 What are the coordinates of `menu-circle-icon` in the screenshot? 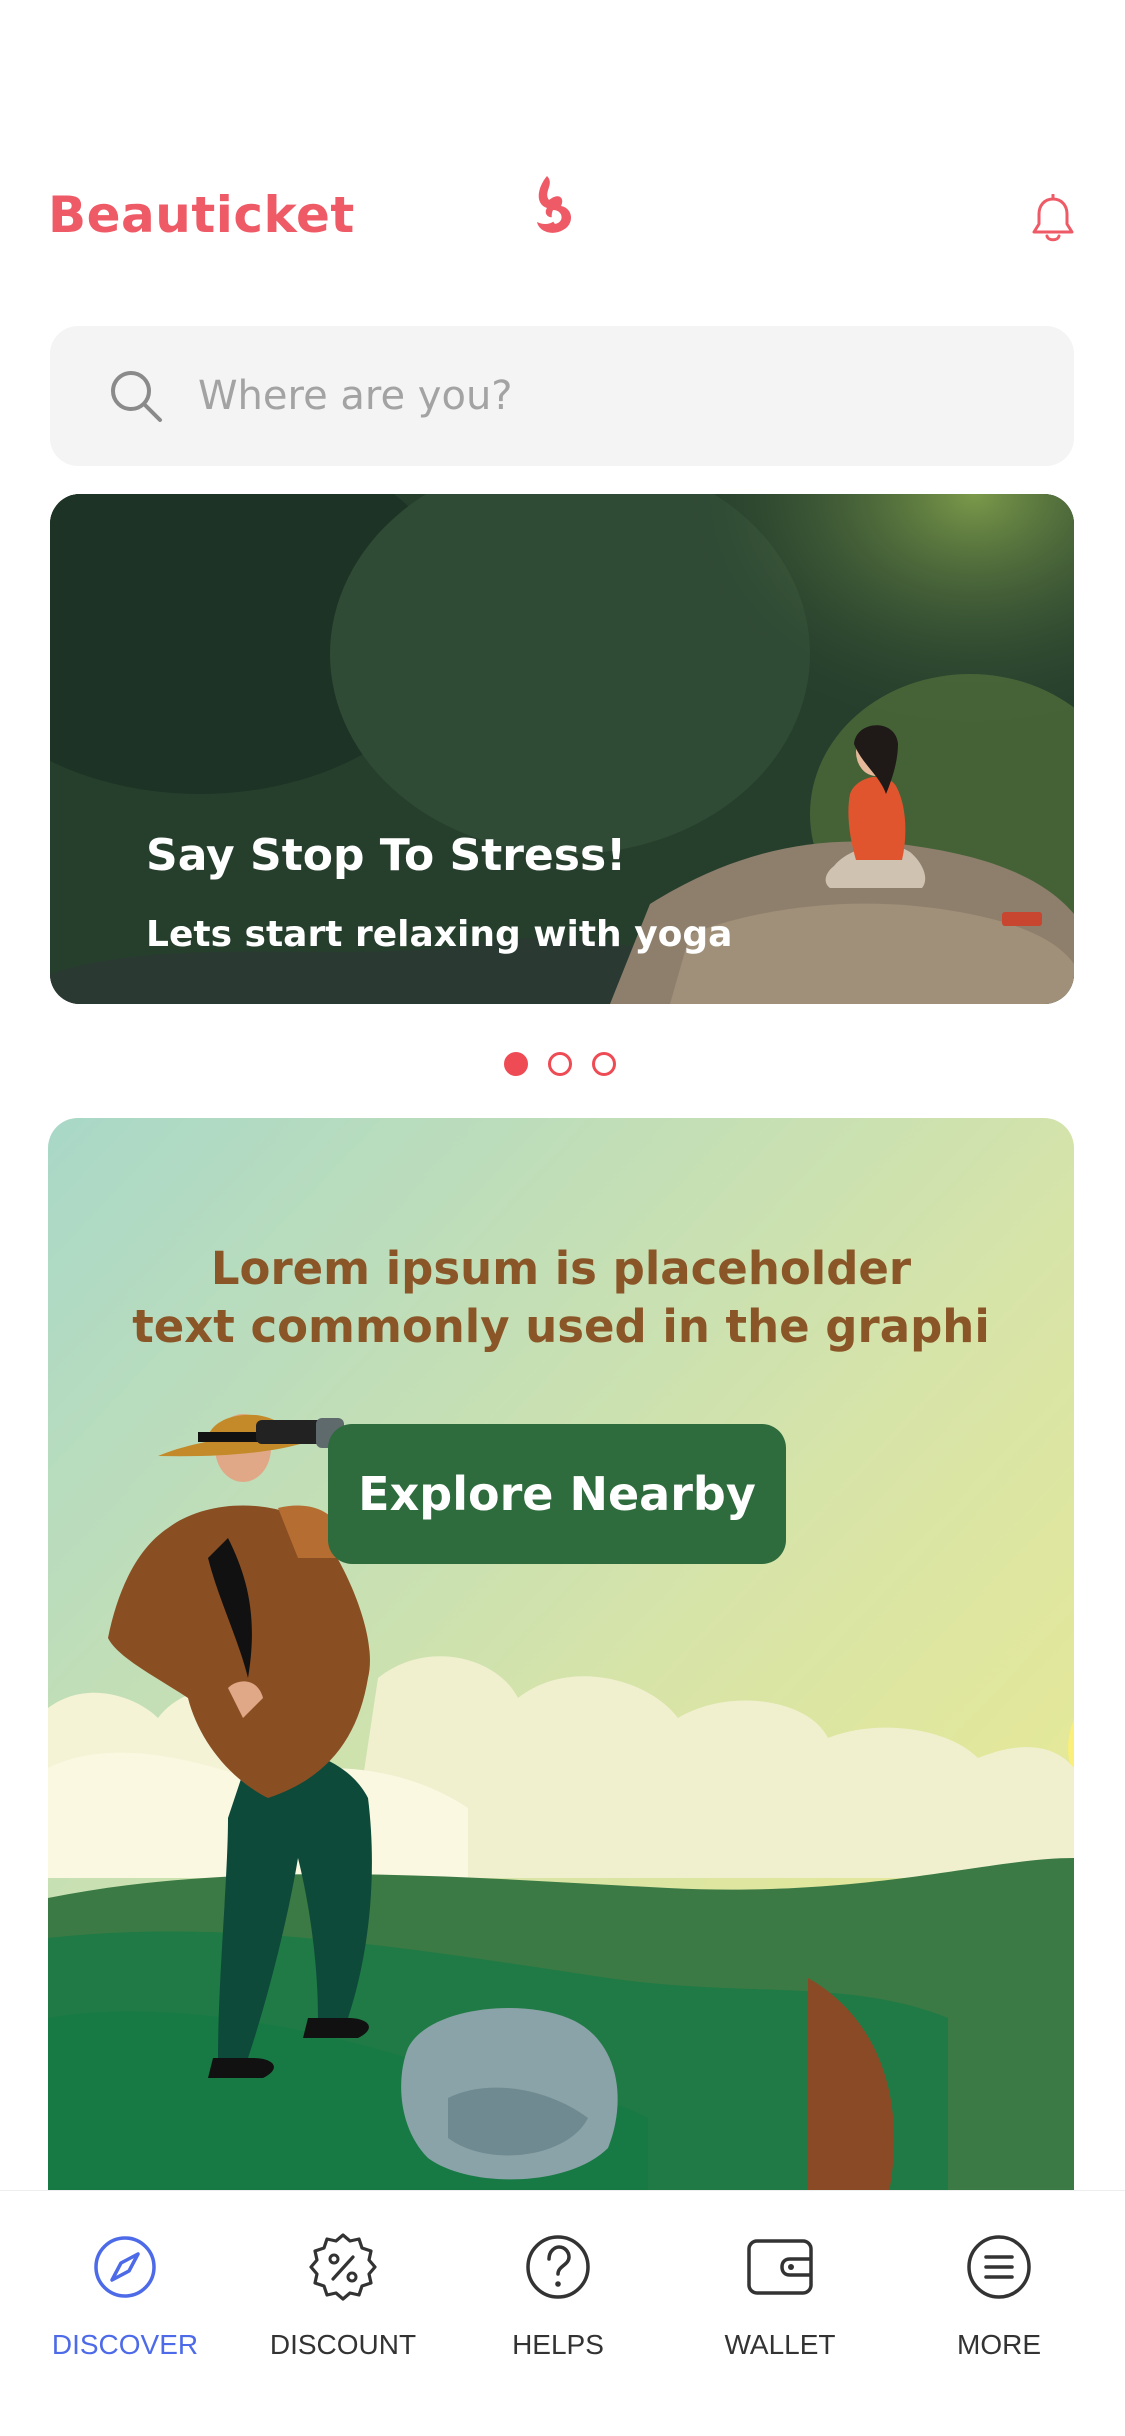 It's located at (999, 2267).